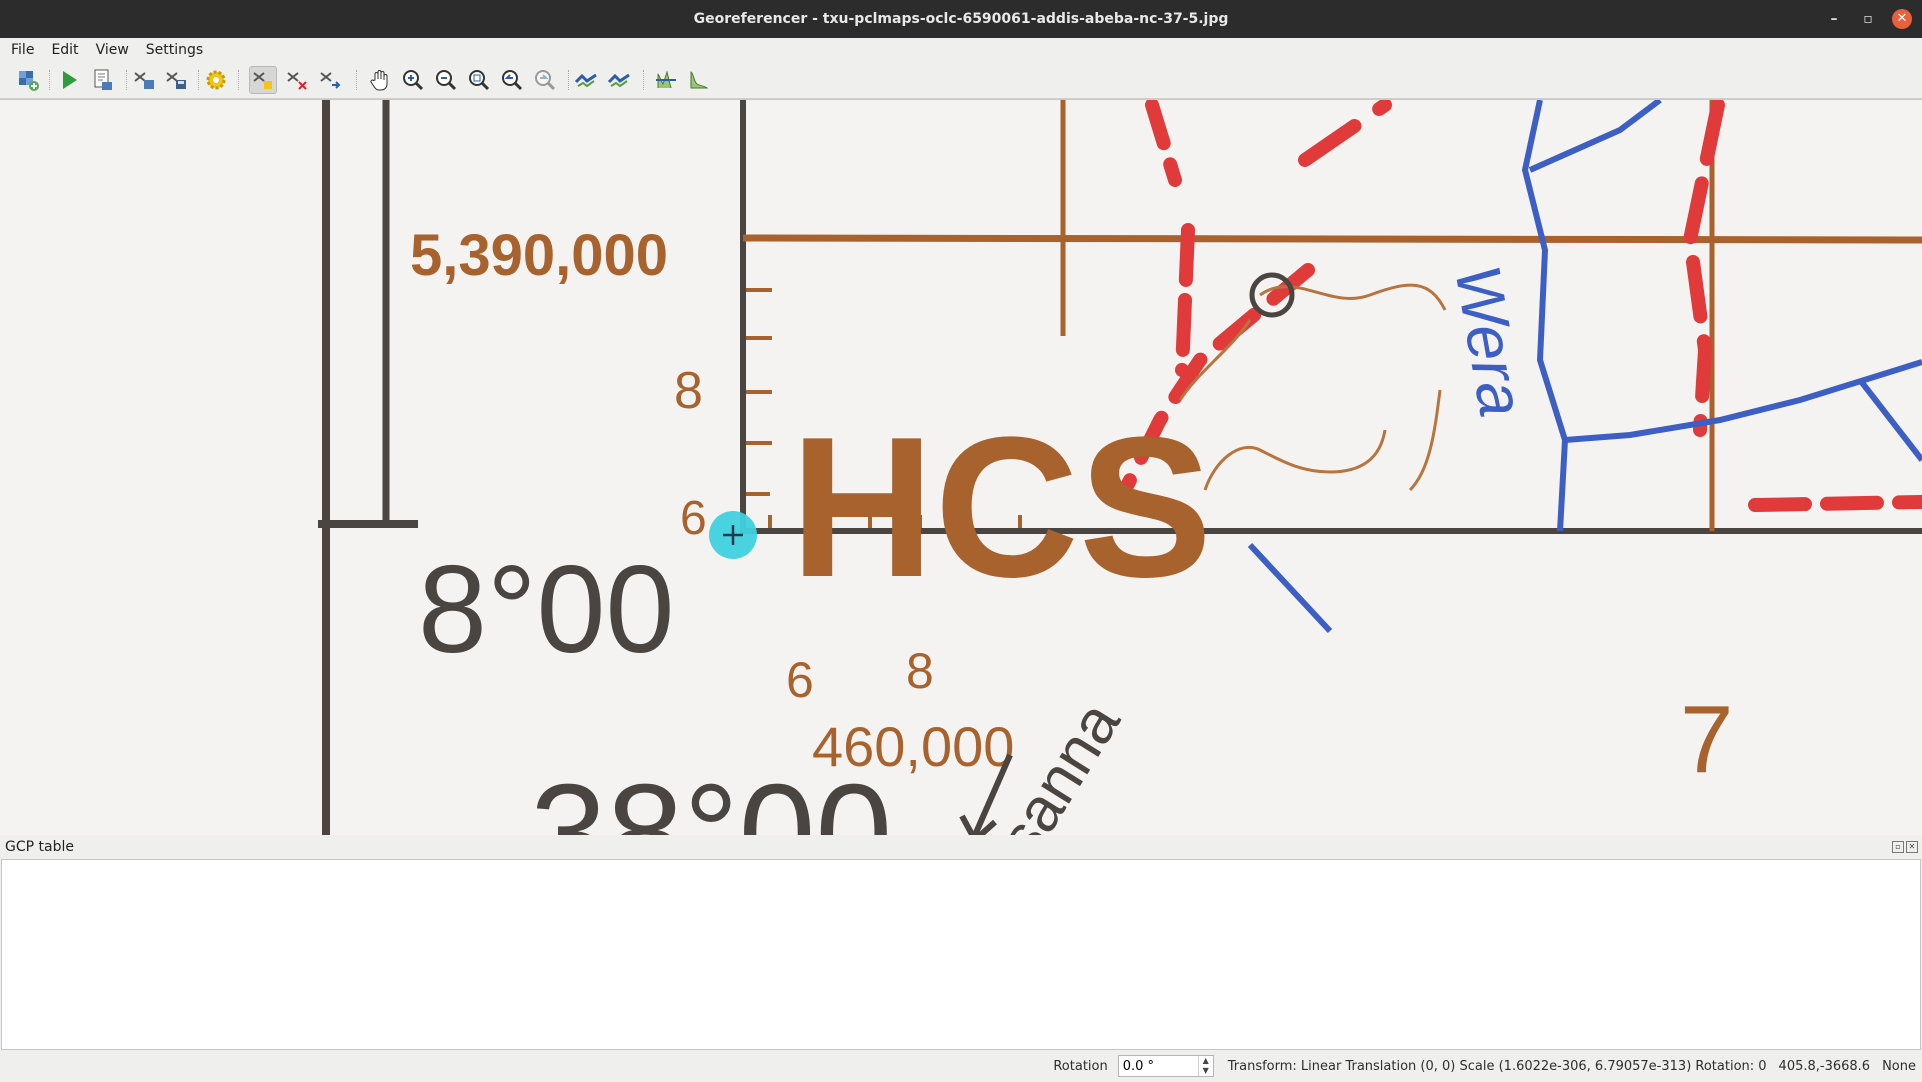 The height and width of the screenshot is (1082, 1922). I want to click on zoom-last-button, so click(512, 80).